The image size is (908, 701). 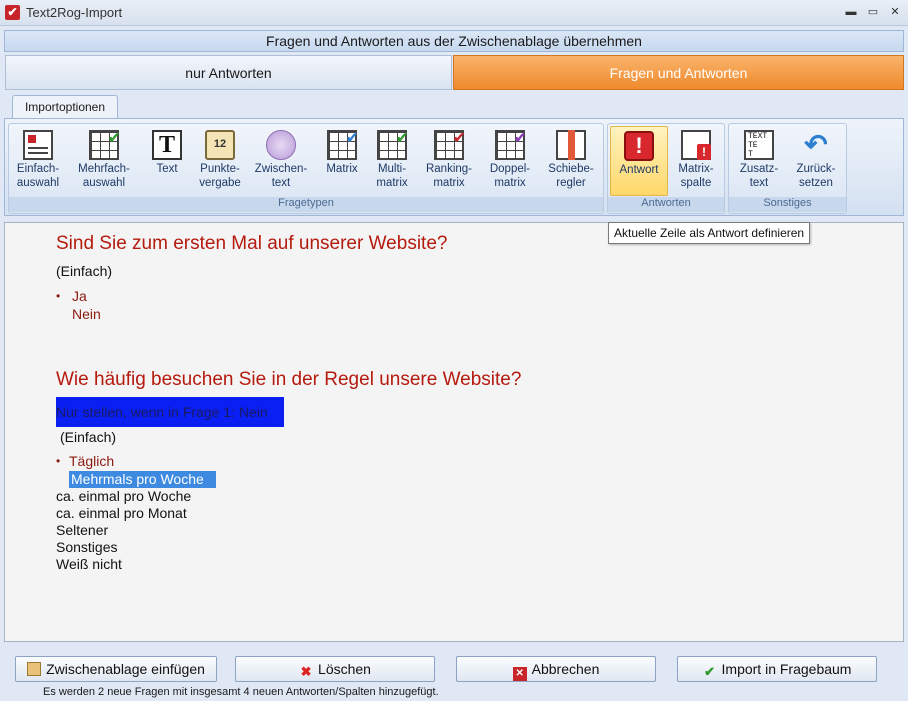 I want to click on group-label-sonstiges: Sonstiges, so click(x=787, y=204).